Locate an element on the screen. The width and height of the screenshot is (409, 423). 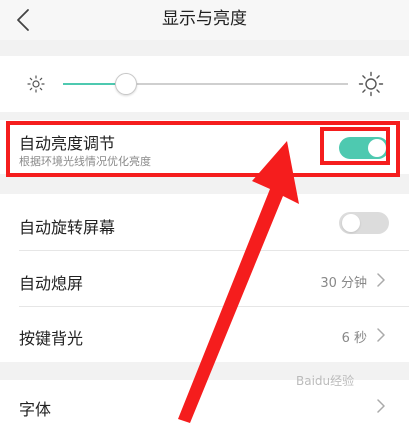
screen-timeout-value: 30 分钟 is located at coordinates (343, 283).